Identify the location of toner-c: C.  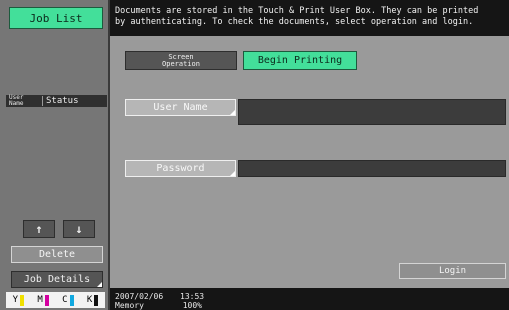
(68, 300).